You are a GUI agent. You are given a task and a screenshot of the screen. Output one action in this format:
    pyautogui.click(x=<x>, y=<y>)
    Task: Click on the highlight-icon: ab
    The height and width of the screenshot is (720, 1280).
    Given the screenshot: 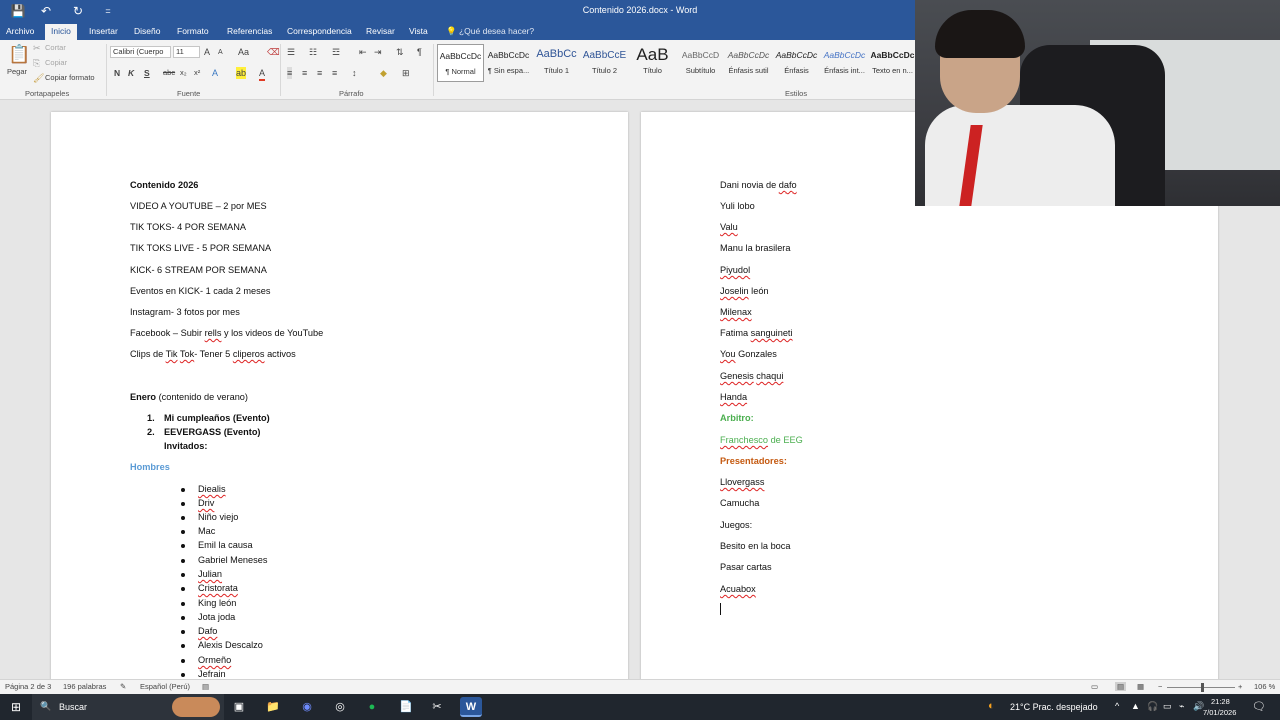 What is the action you would take?
    pyautogui.click(x=241, y=73)
    